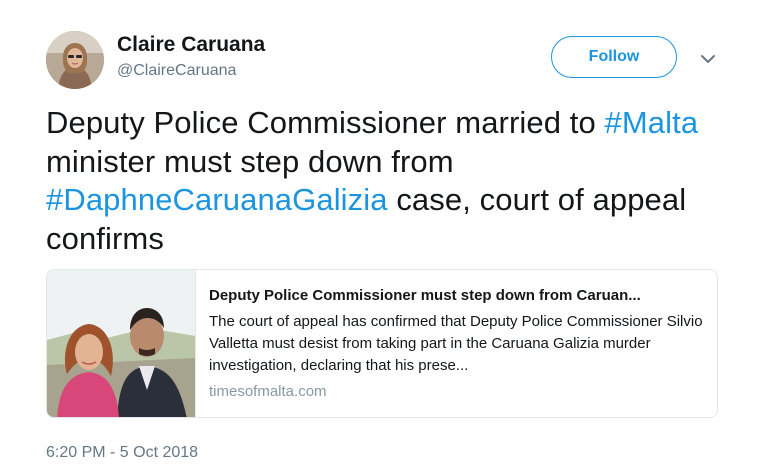 The image size is (767, 474). I want to click on tweet-text-segment: minister must step down from, so click(250, 161).